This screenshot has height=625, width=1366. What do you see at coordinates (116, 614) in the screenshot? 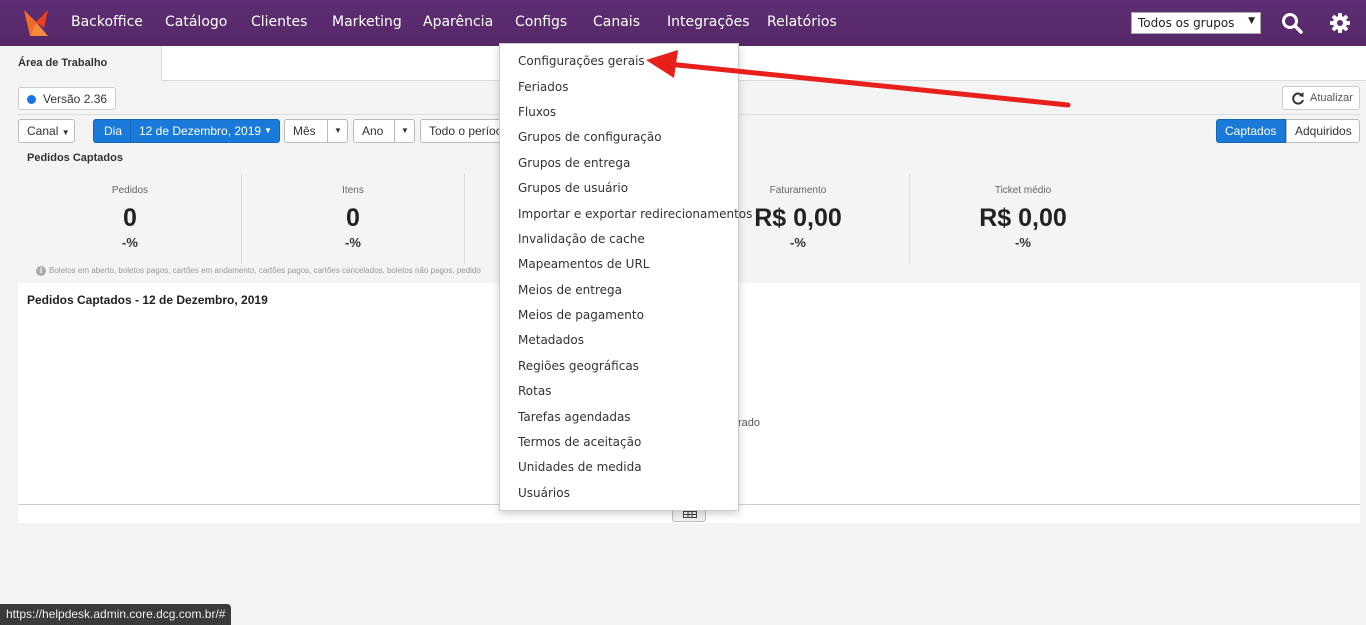
I see `status-bar-url: https://helpdesk.admin.core.dcg.com.br/#` at bounding box center [116, 614].